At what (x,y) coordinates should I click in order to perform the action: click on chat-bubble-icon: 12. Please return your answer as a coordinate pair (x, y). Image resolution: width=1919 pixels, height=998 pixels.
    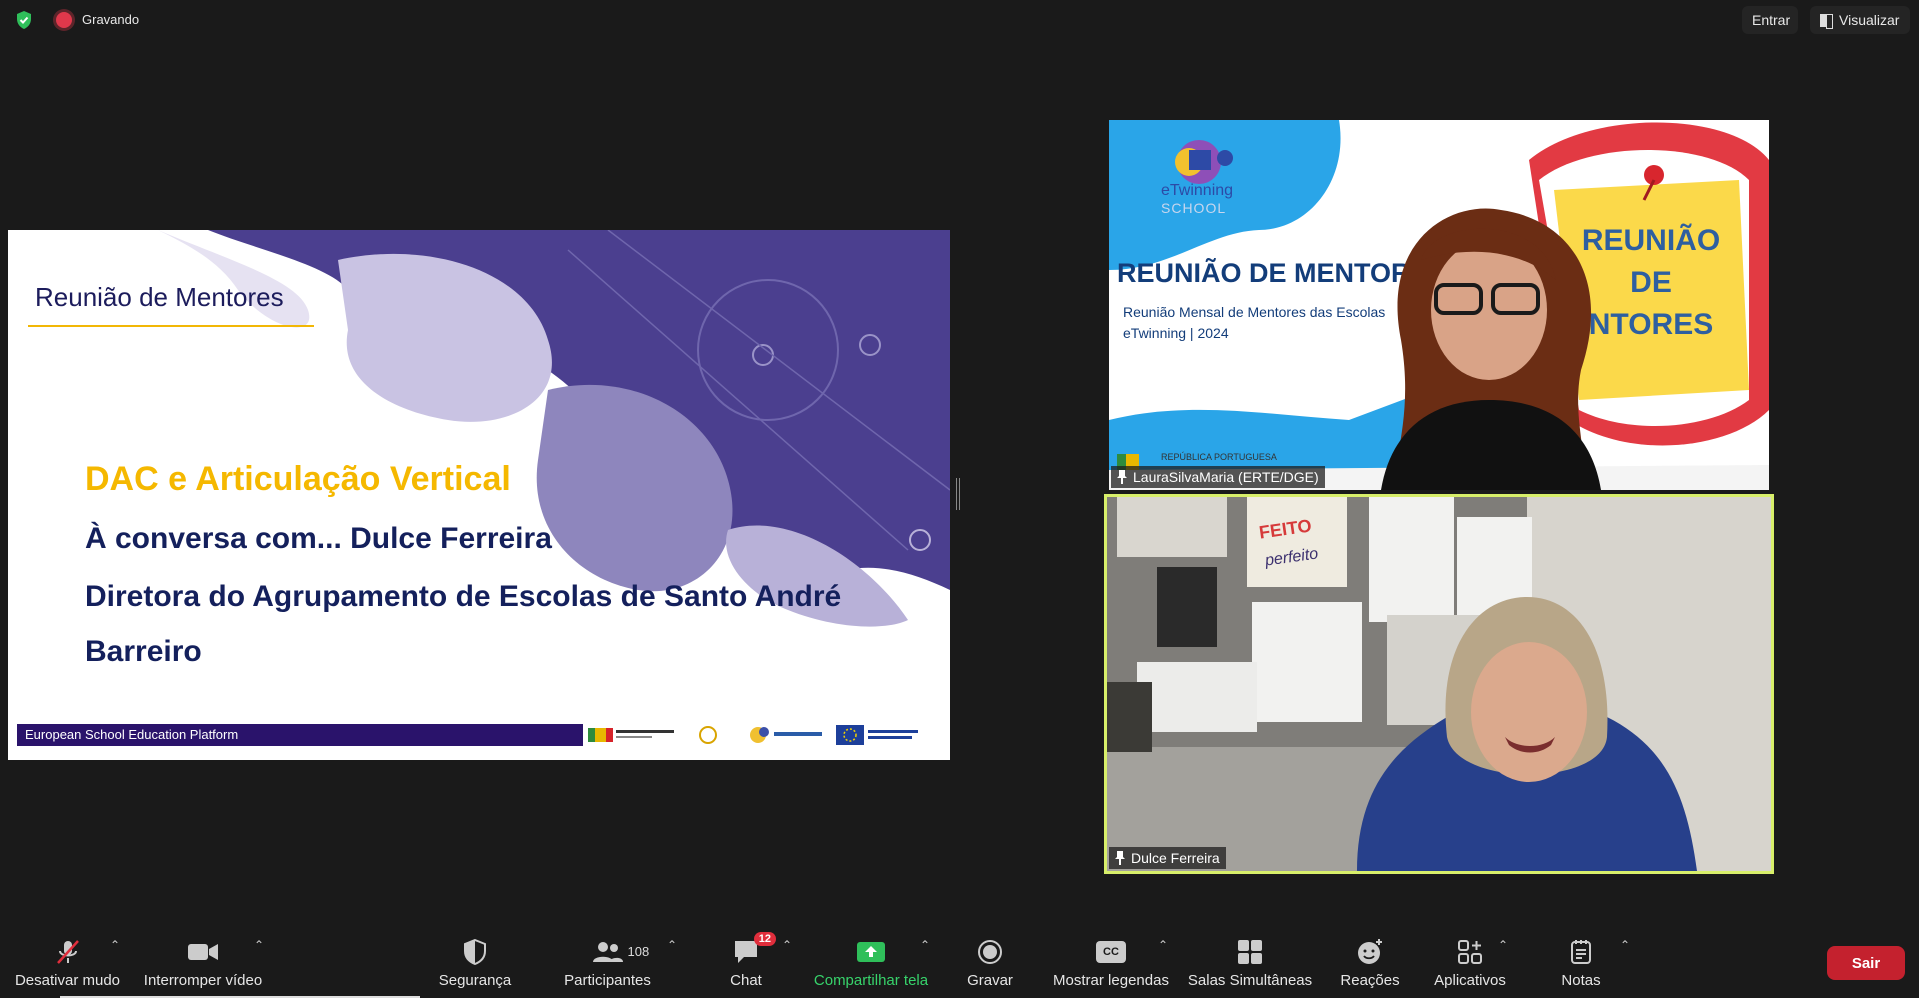
    Looking at the image, I should click on (753, 949).